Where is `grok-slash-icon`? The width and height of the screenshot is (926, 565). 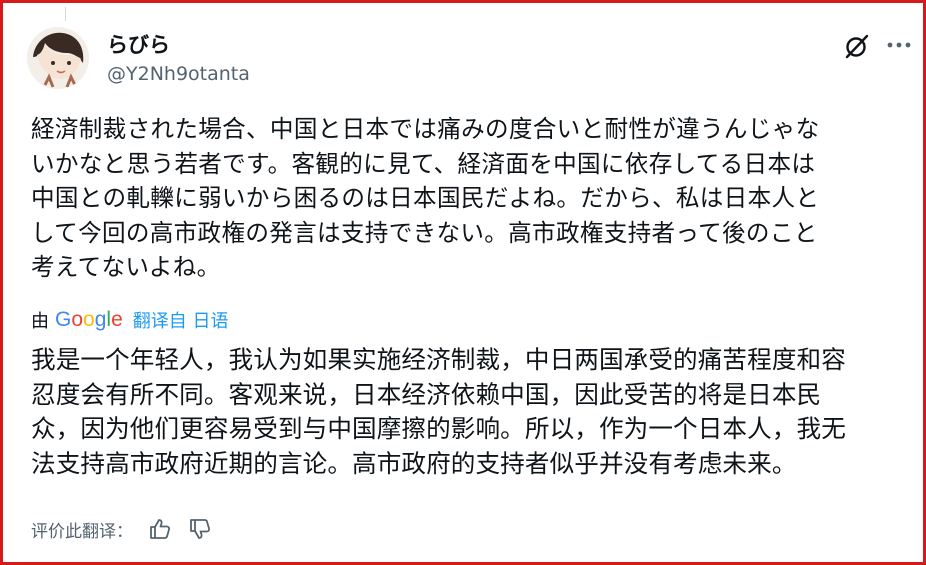 grok-slash-icon is located at coordinates (857, 46).